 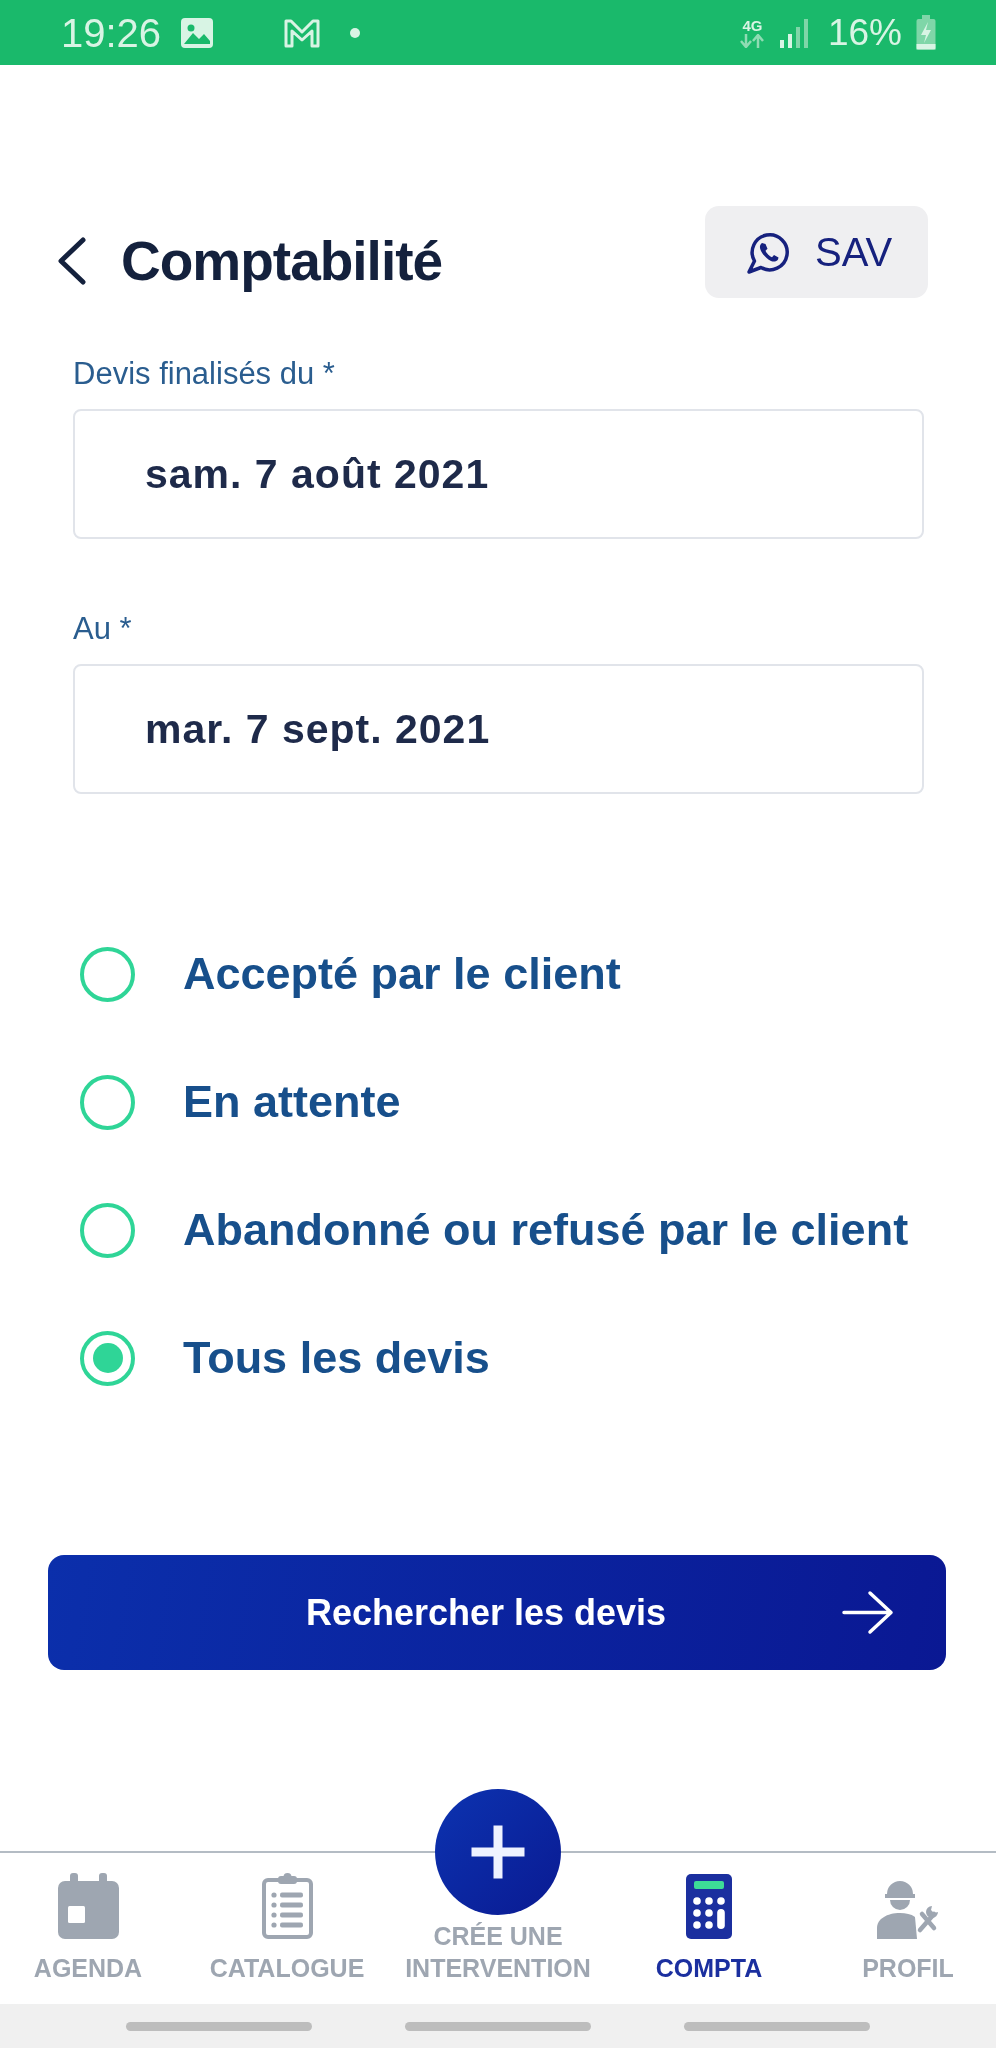 I want to click on support-button: SAV, so click(x=816, y=252).